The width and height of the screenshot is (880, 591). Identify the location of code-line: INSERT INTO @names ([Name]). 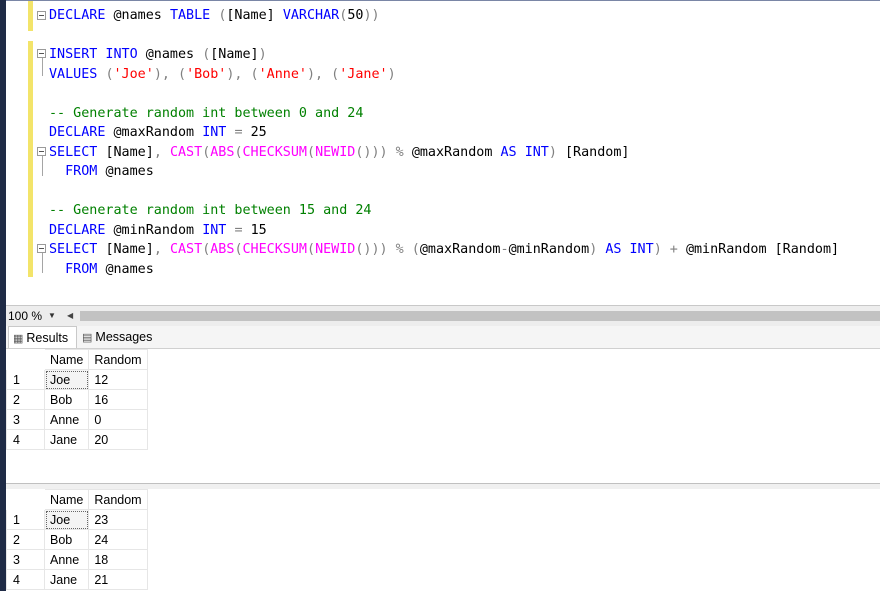
(158, 55).